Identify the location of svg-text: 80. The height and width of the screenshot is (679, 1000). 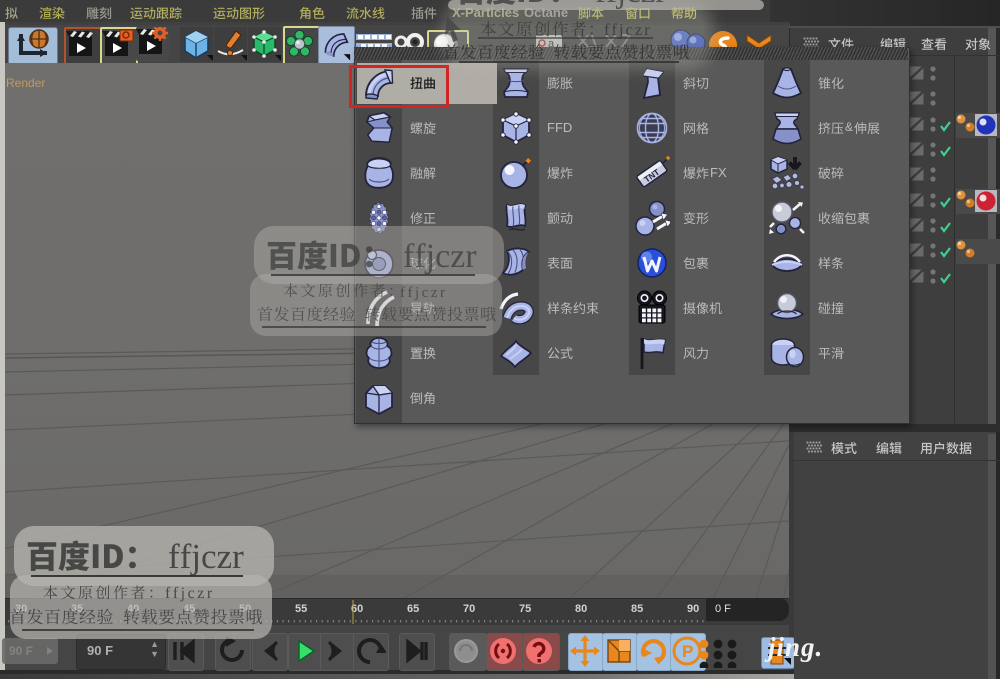
(581, 609).